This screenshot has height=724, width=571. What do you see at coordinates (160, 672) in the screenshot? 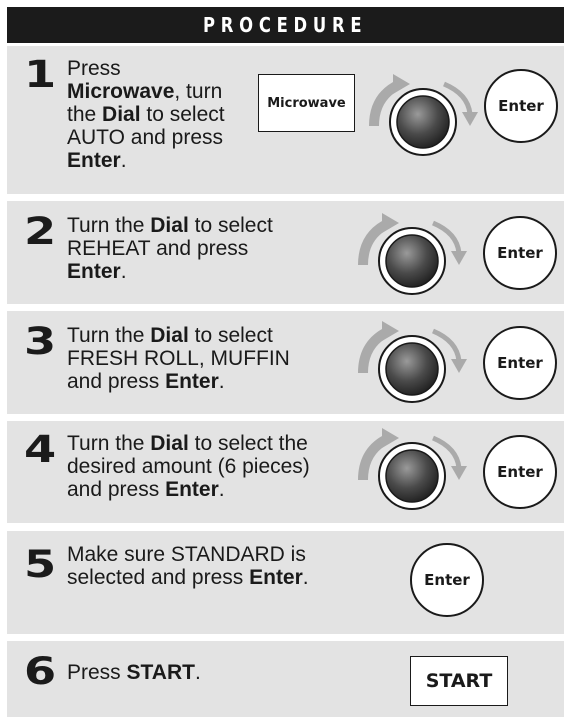
I see `bold-term: START` at bounding box center [160, 672].